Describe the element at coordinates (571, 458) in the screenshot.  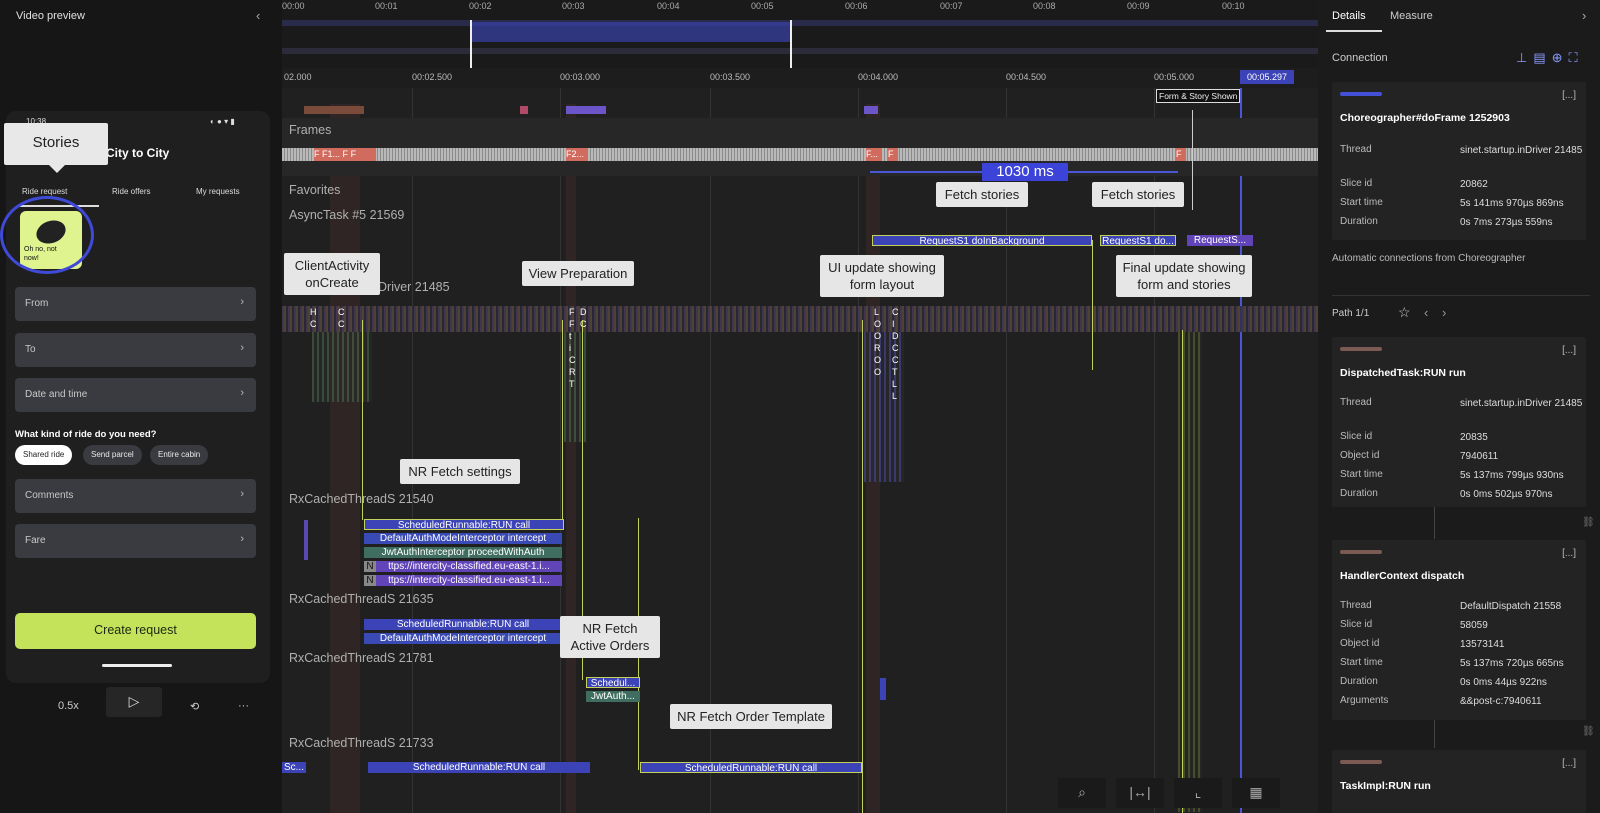
I see `highlight-column` at that location.